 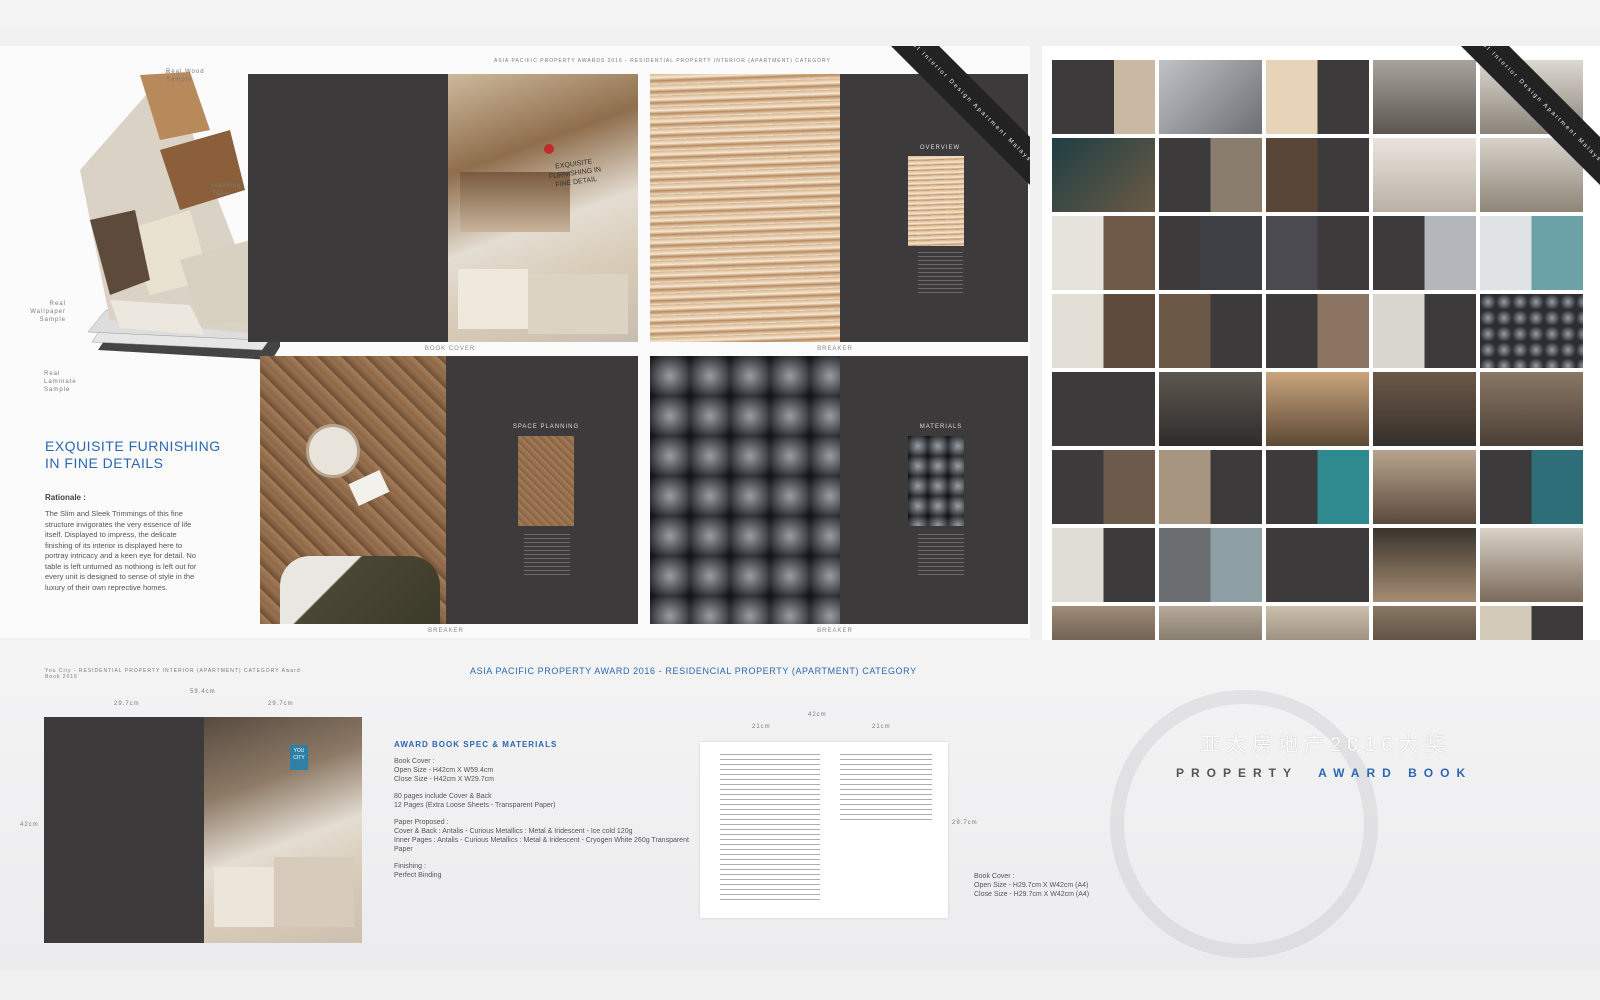 I want to click on materials-thumb, so click(x=936, y=481).